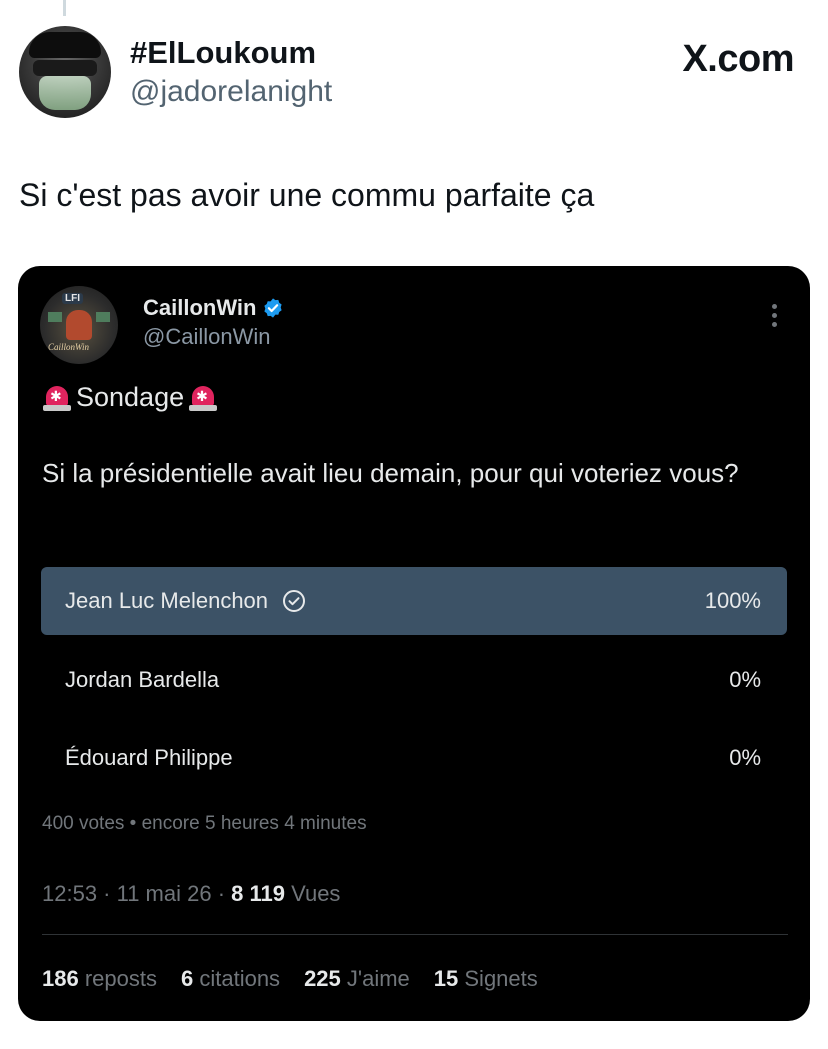 The image size is (828, 1049). Describe the element at coordinates (415, 934) in the screenshot. I see `divider` at that location.